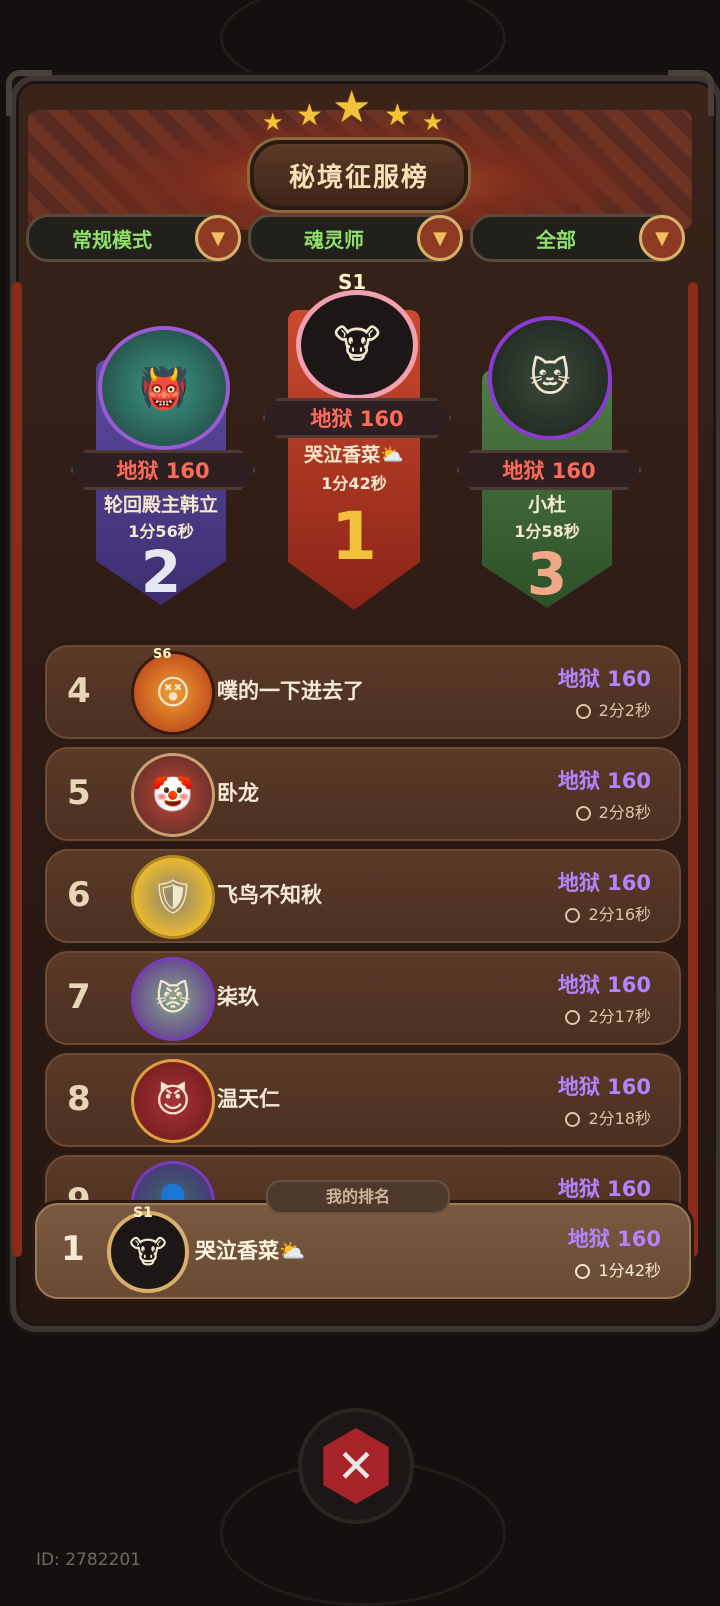  Describe the element at coordinates (354, 536) in the screenshot. I see `podium-rank-number: 1` at that location.